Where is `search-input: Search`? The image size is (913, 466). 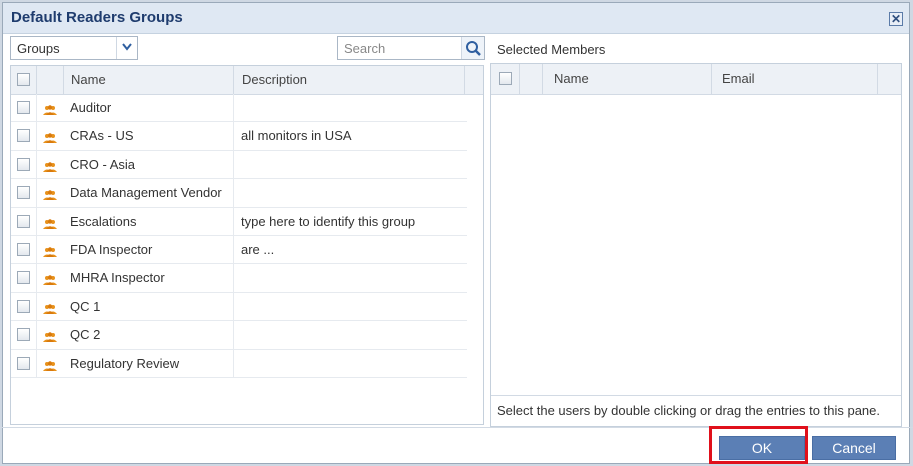
search-input: Search is located at coordinates (364, 48).